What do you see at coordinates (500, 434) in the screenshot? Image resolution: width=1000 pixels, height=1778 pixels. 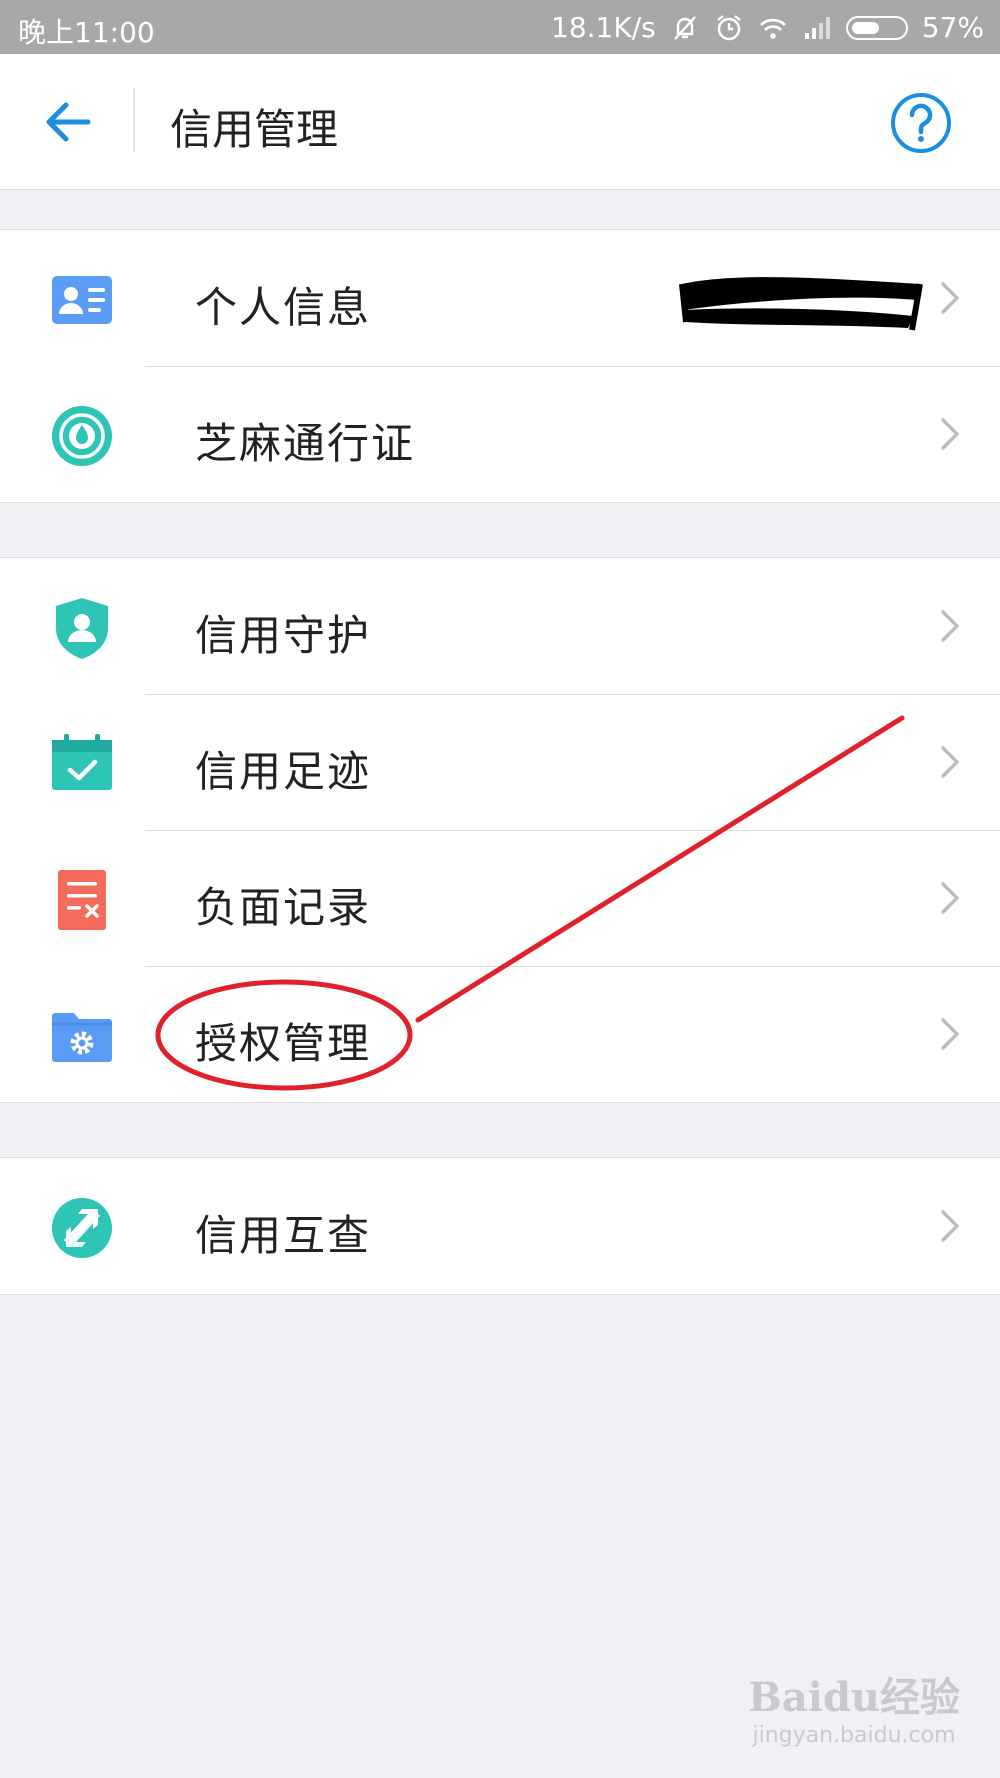 I see `menu-item-sesame-passport: 芝麻通行证` at bounding box center [500, 434].